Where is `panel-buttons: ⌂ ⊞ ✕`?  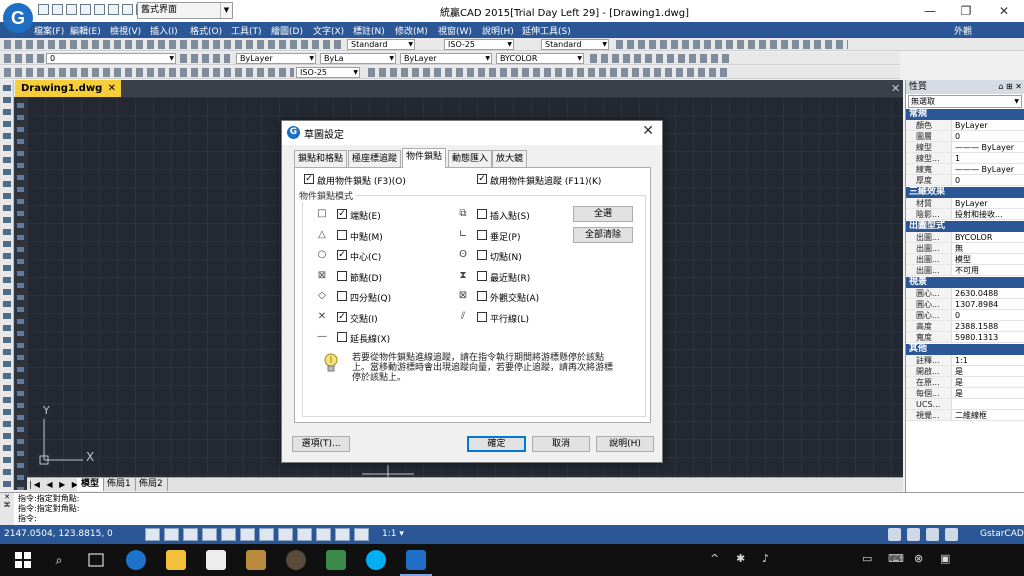
panel-buttons: ⌂ ⊞ ✕ is located at coordinates (1010, 87).